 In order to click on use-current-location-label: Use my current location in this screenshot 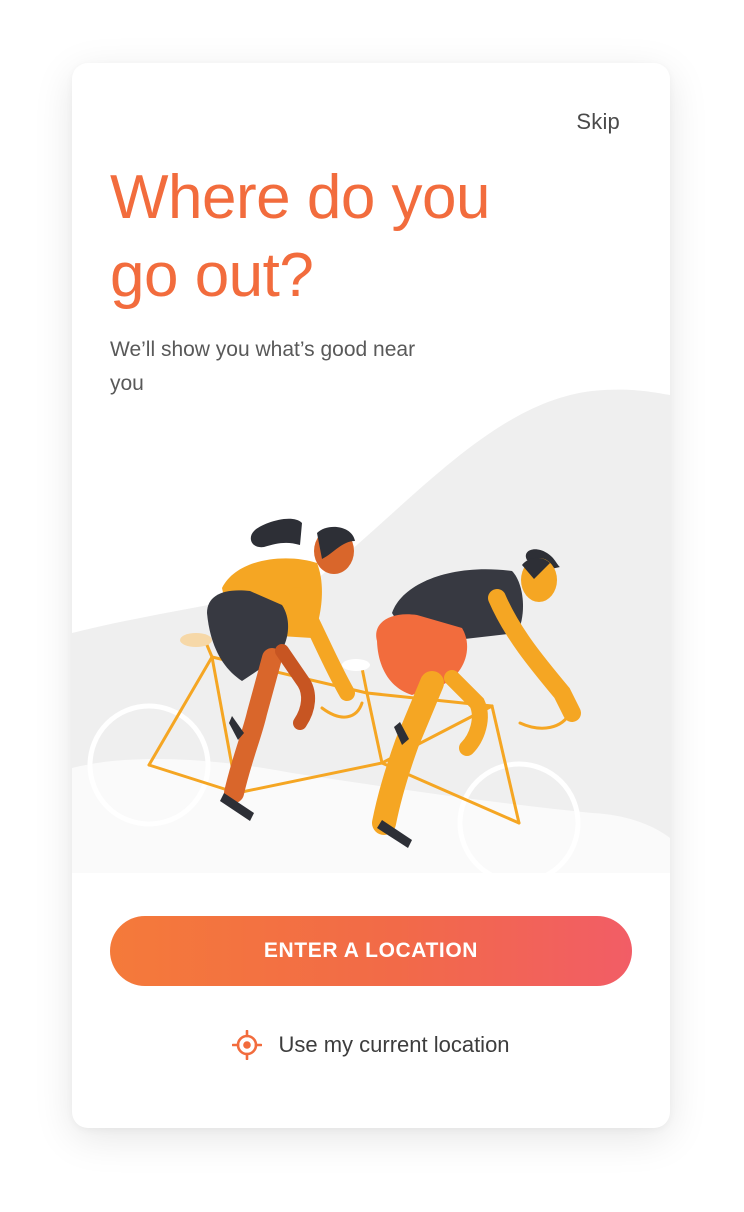, I will do `click(394, 1044)`.